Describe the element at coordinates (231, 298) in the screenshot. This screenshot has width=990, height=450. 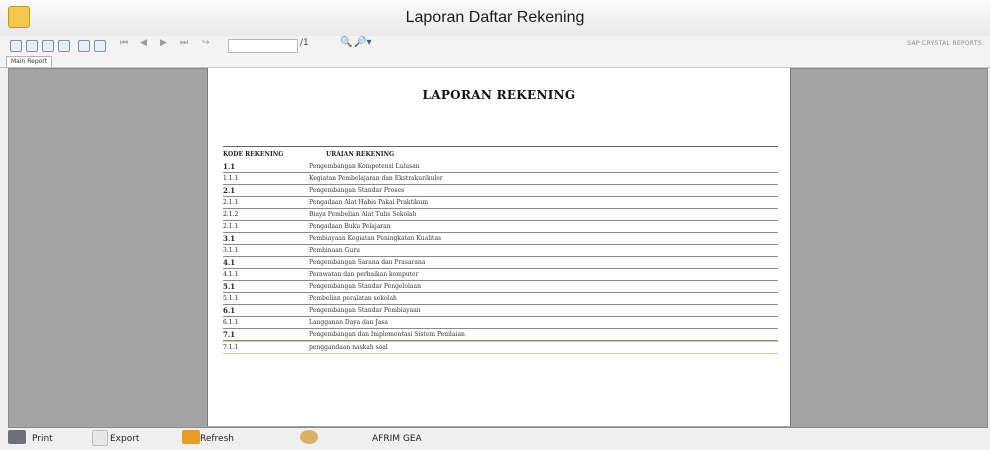
I see `kode-rekening-cell: 5.1.1` at that location.